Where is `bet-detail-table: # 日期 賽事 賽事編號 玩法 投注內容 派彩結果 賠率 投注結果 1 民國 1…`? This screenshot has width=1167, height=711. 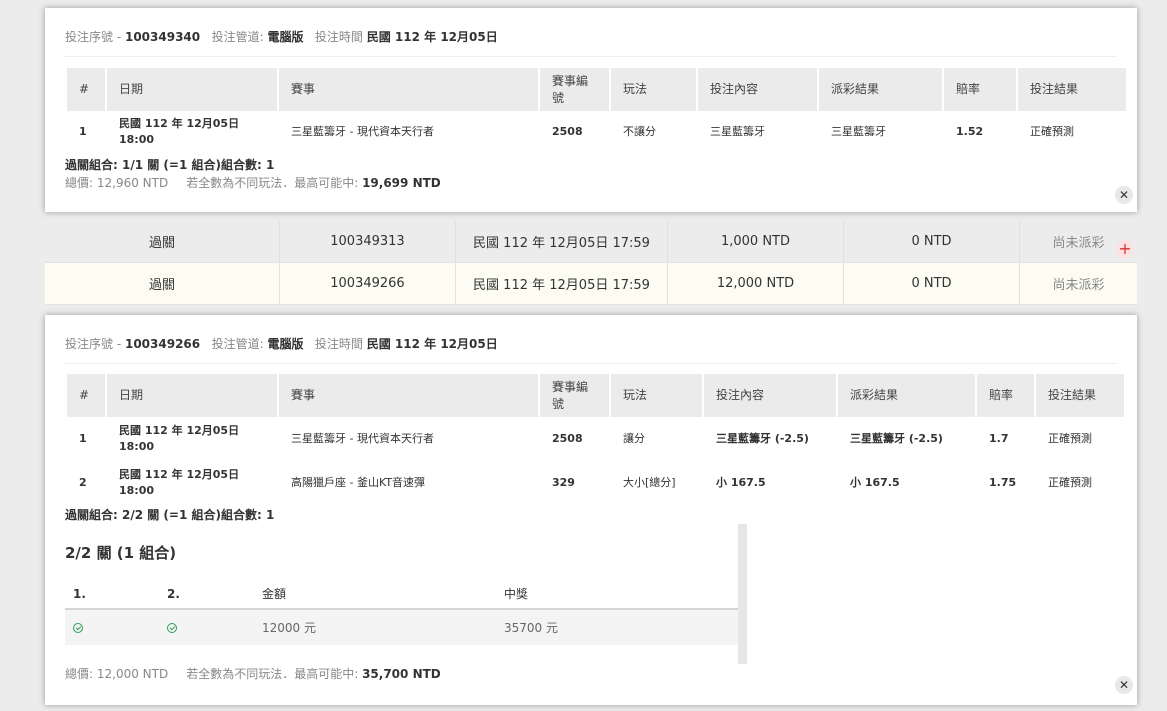
bet-detail-table: # 日期 賽事 賽事編號 玩法 投注內容 派彩結果 賠率 投注結果 1 民國 1… is located at coordinates (596, 110).